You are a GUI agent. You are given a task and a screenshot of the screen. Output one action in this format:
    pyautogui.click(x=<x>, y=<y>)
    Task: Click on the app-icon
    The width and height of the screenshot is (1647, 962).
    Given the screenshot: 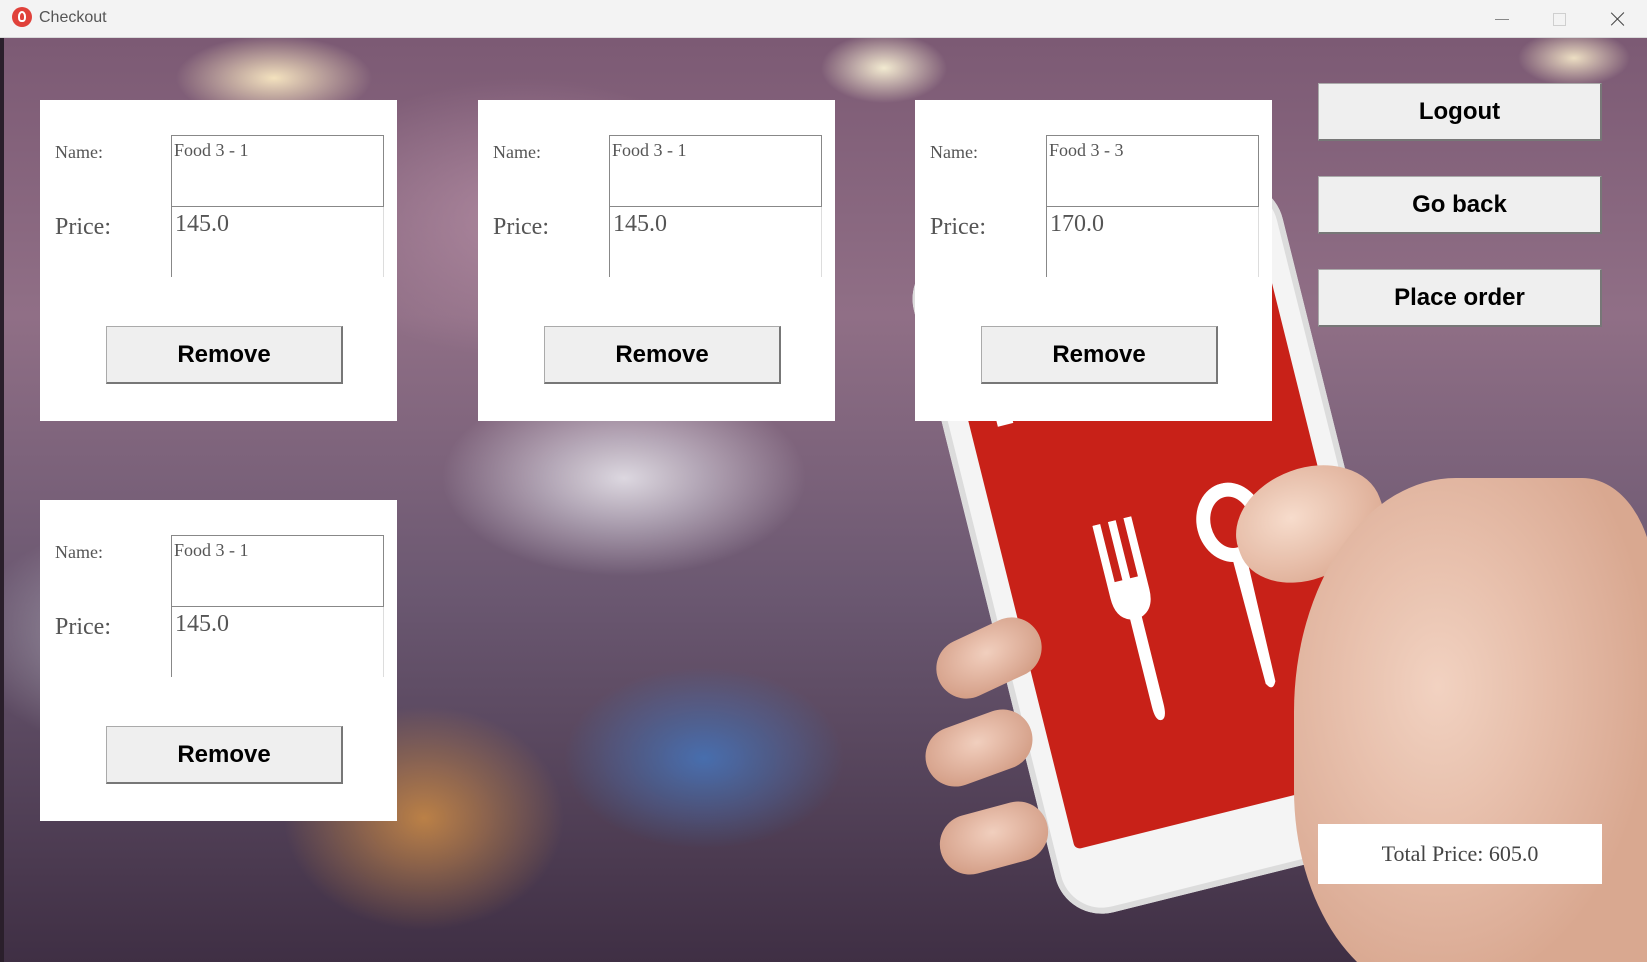 What is the action you would take?
    pyautogui.click(x=22, y=17)
    